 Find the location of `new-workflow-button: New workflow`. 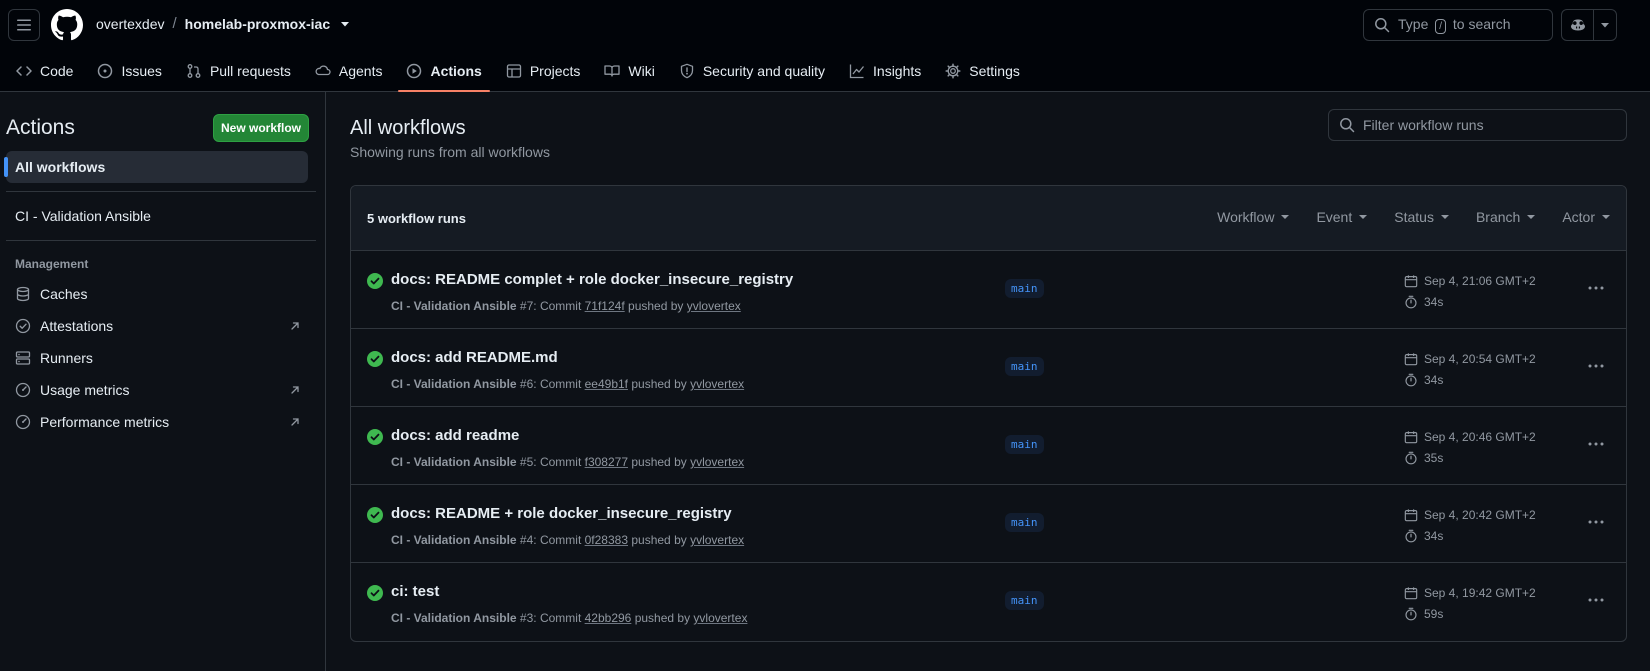

new-workflow-button: New workflow is located at coordinates (261, 128).